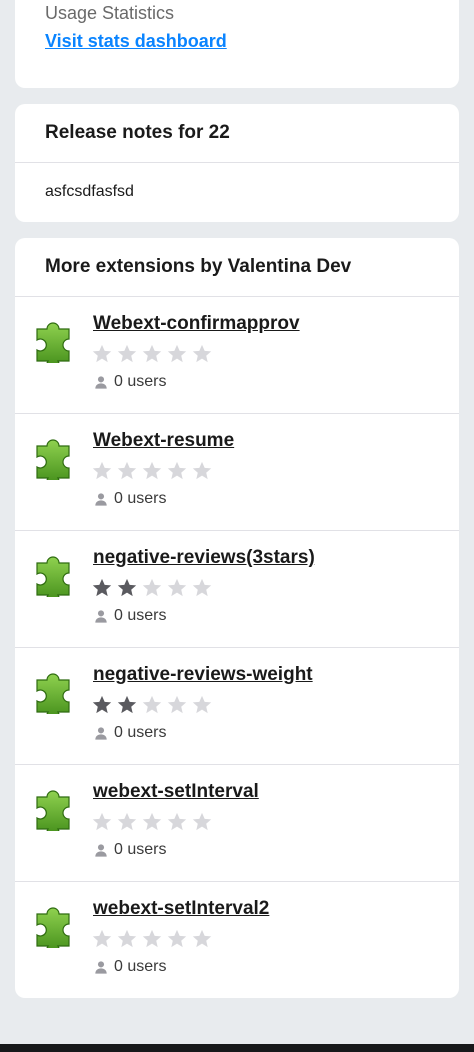  What do you see at coordinates (136, 41) in the screenshot?
I see `stats-dashboard-link: Visit stats dashboard` at bounding box center [136, 41].